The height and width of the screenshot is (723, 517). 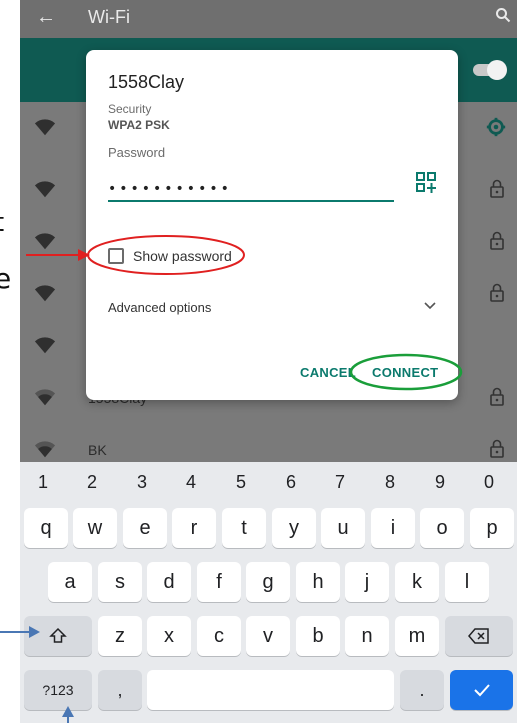 What do you see at coordinates (318, 582) in the screenshot?
I see `key-letter: h` at bounding box center [318, 582].